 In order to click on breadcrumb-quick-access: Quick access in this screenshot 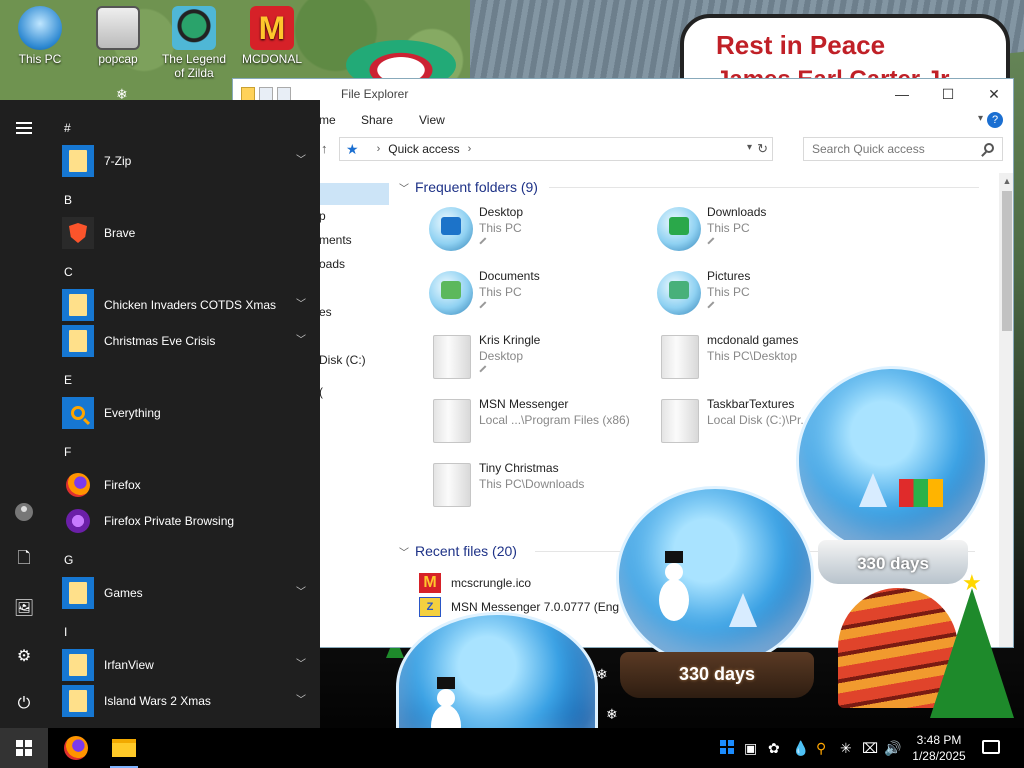, I will do `click(423, 149)`.